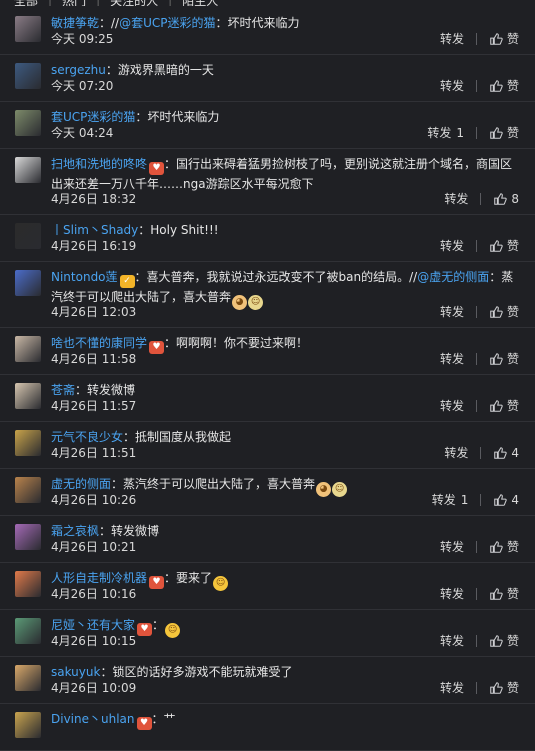 Image resolution: width=535 pixels, height=751 pixels. Describe the element at coordinates (167, 23) in the screenshot. I see `mention-link: @套UCP迷彩的猫` at that location.